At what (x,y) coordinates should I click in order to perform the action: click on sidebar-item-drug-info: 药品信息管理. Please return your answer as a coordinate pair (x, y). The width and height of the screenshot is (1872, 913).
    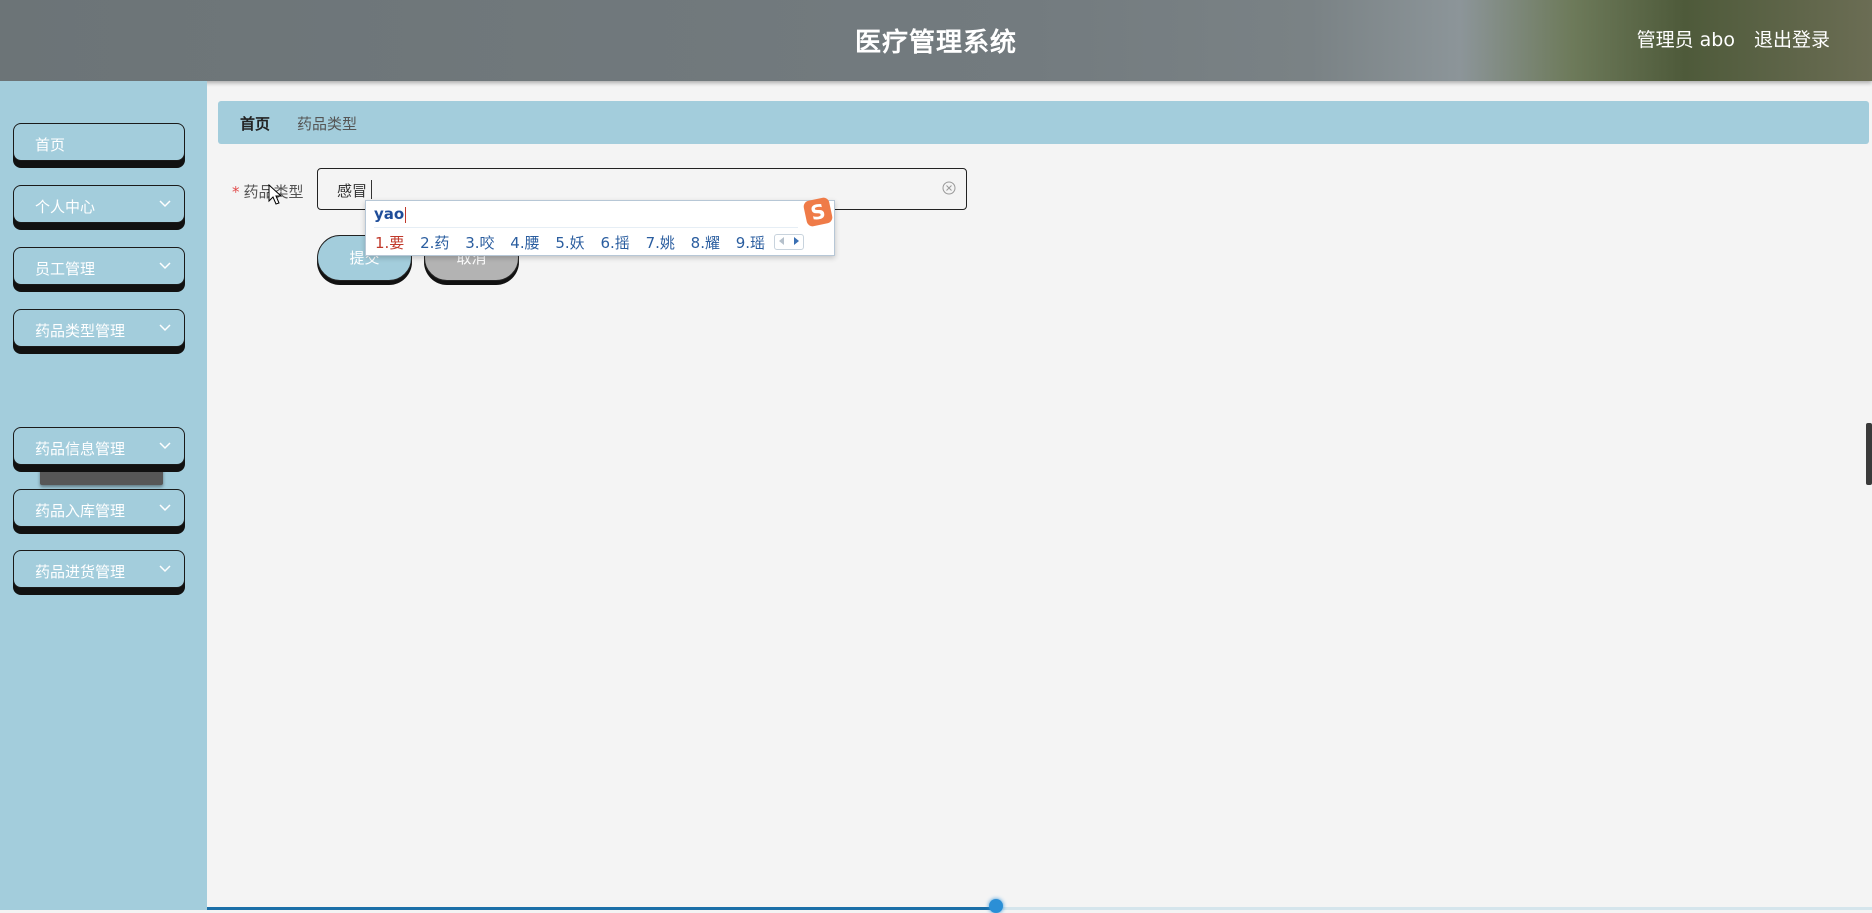
    Looking at the image, I should click on (99, 446).